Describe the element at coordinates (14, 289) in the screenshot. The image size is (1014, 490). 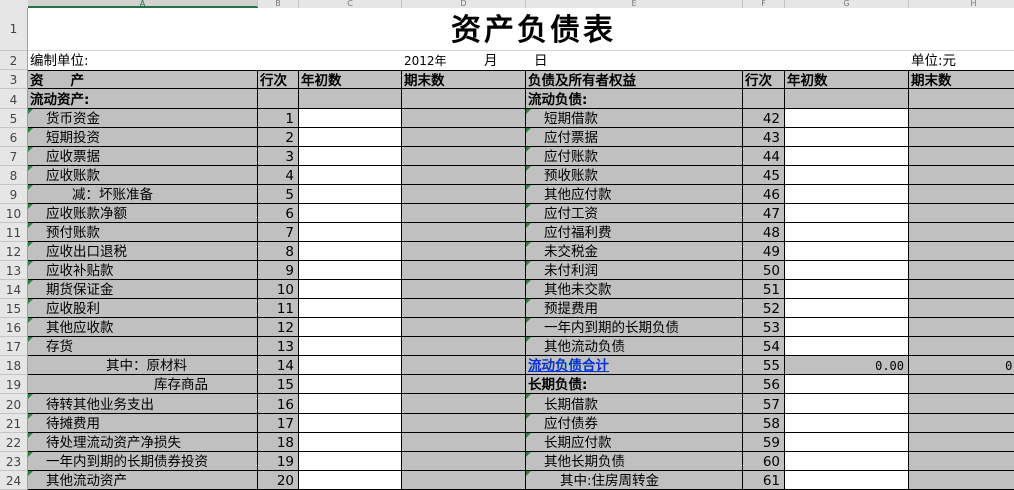
I see `row-header-14: 14` at that location.